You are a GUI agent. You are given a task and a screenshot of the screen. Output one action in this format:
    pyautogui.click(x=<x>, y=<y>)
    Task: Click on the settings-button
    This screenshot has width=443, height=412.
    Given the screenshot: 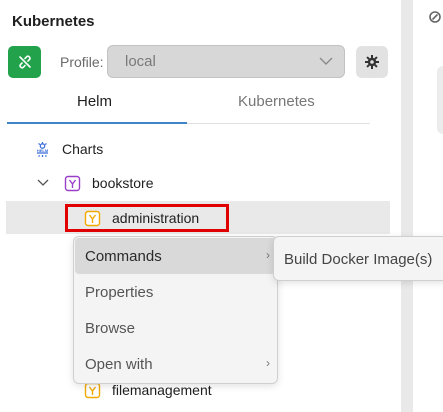 What is the action you would take?
    pyautogui.click(x=372, y=62)
    